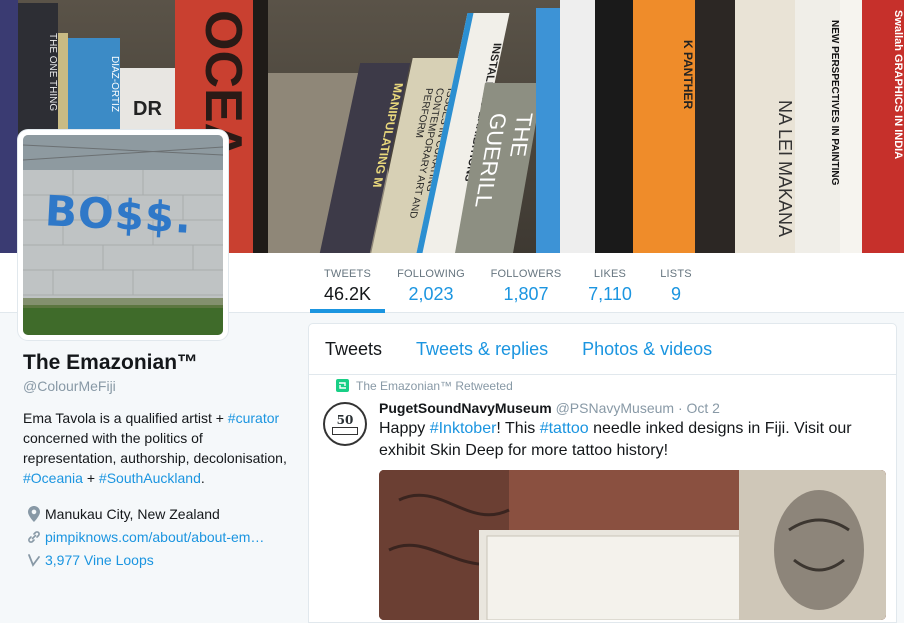 Image resolution: width=904 pixels, height=623 pixels. I want to click on tweet-text-part: ! This, so click(518, 428).